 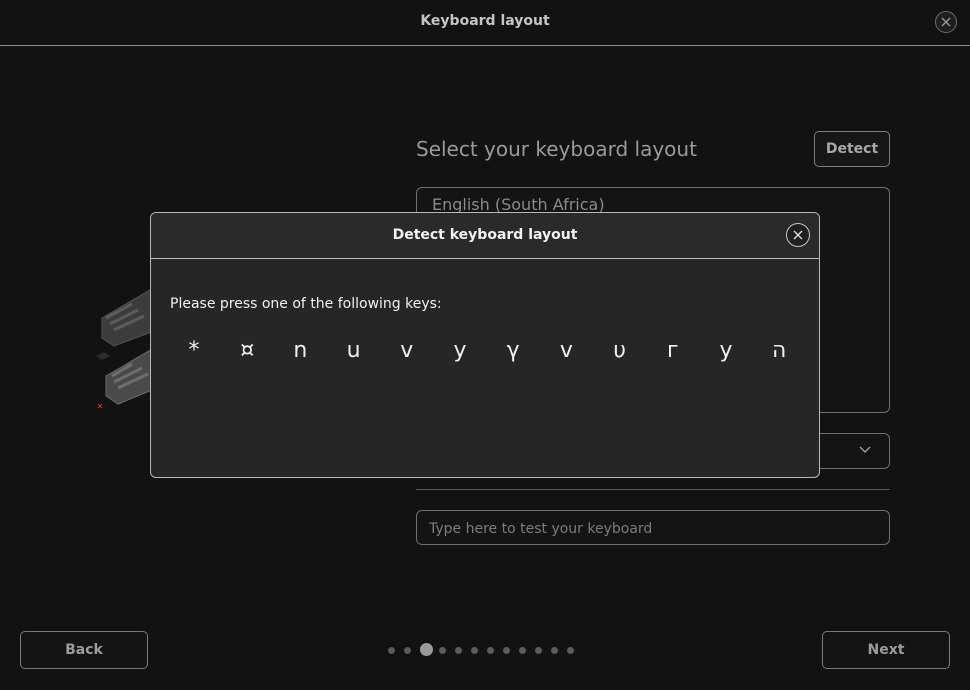 What do you see at coordinates (541, 529) in the screenshot?
I see `keyboard-test-placeholder: Type here to test your keyboard` at bounding box center [541, 529].